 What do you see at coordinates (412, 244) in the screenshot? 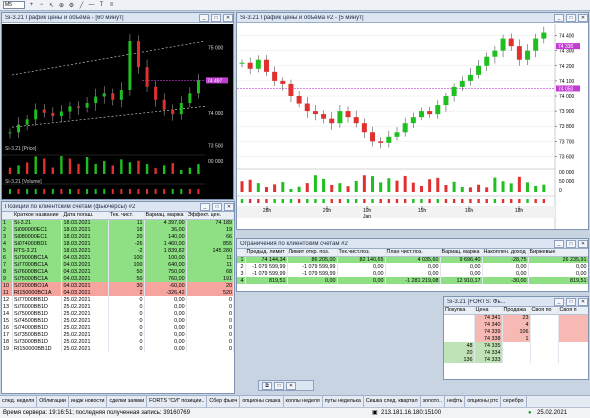
I see `window-titlebar: Ограничения по клиентским счетам #2 _ □ ✕` at bounding box center [412, 244].